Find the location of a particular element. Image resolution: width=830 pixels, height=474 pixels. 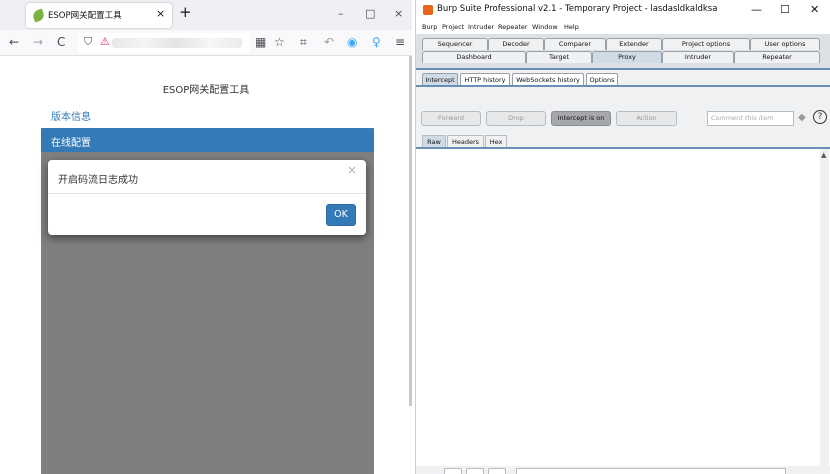

reload-icon: C is located at coordinates (61, 42).